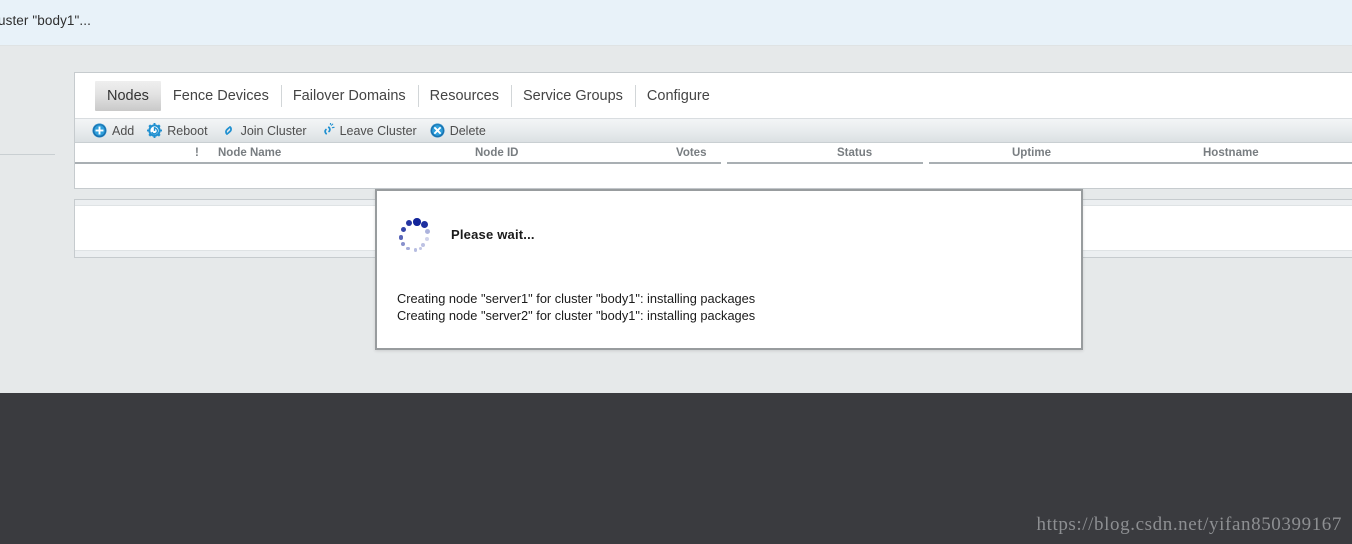 This screenshot has height=544, width=1352. I want to click on link-icon, so click(228, 130).